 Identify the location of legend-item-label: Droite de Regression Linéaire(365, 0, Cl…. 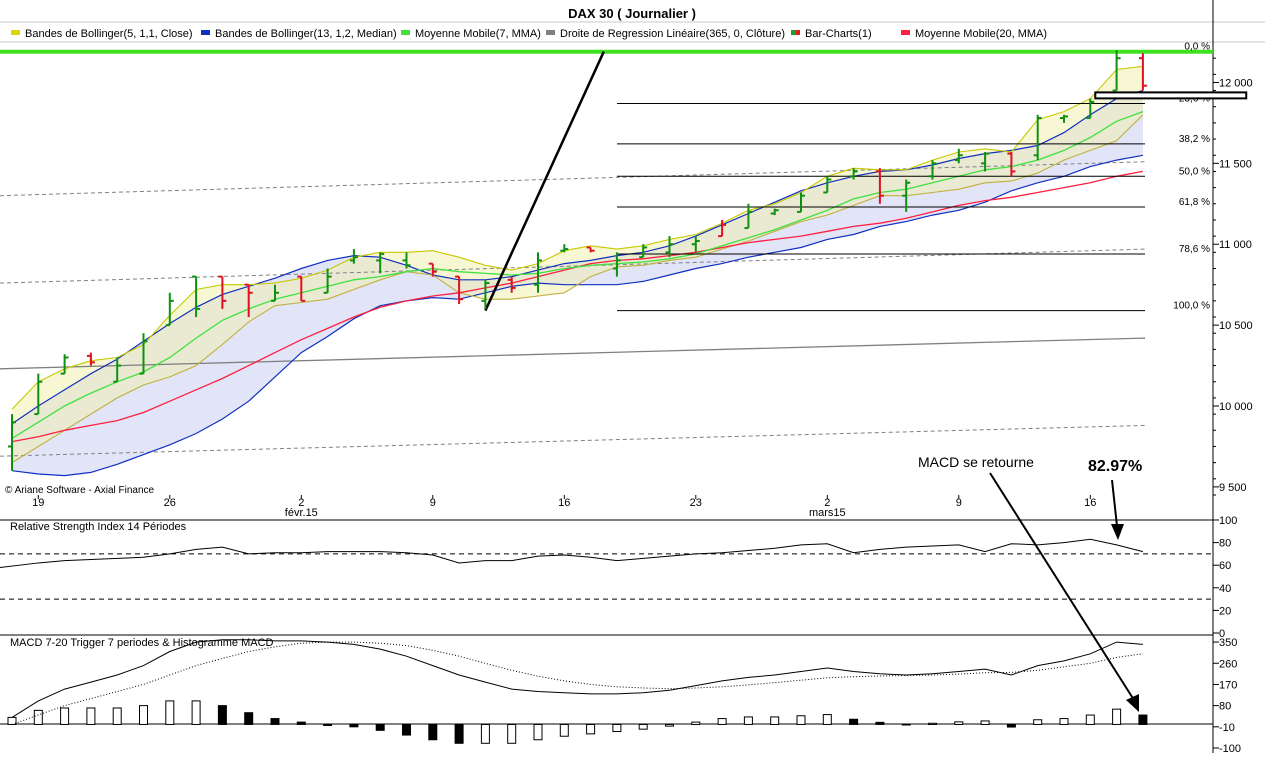
(672, 34).